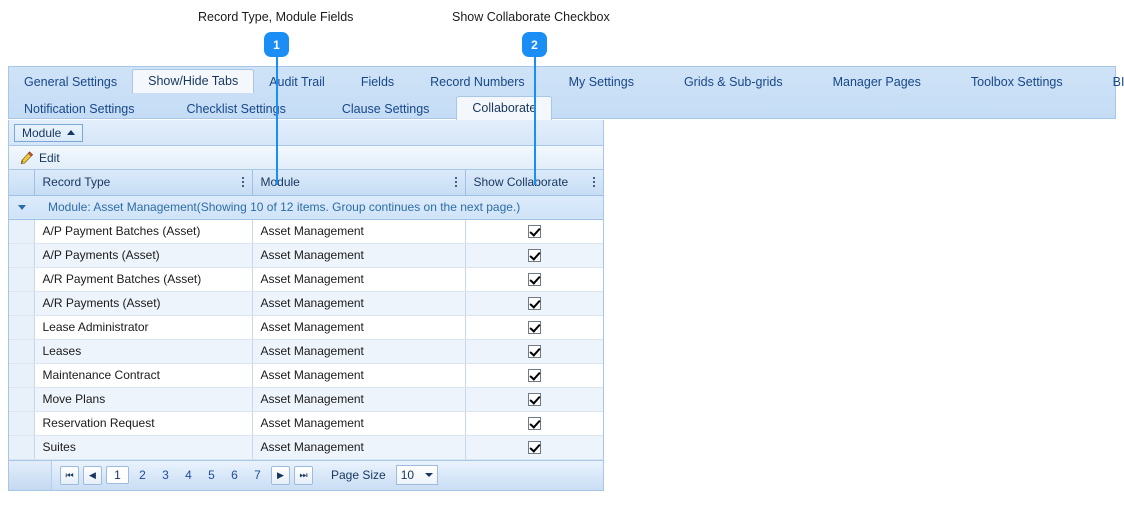 Image resolution: width=1124 pixels, height=508 pixels. Describe the element at coordinates (359, 183) in the screenshot. I see `column-header-module: Module` at that location.